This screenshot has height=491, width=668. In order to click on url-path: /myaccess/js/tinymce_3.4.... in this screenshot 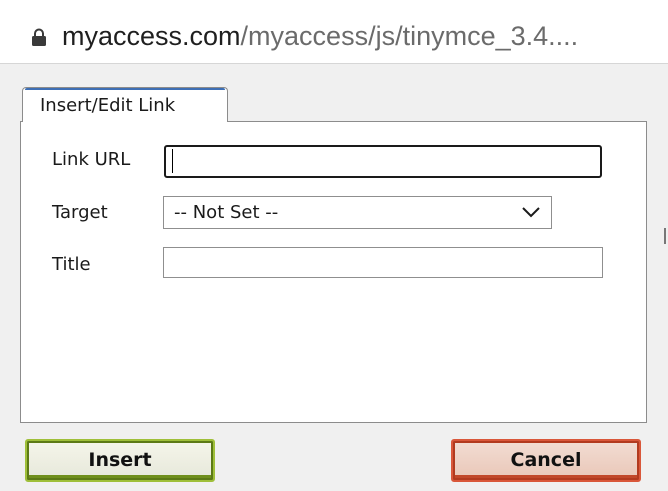, I will do `click(409, 36)`.